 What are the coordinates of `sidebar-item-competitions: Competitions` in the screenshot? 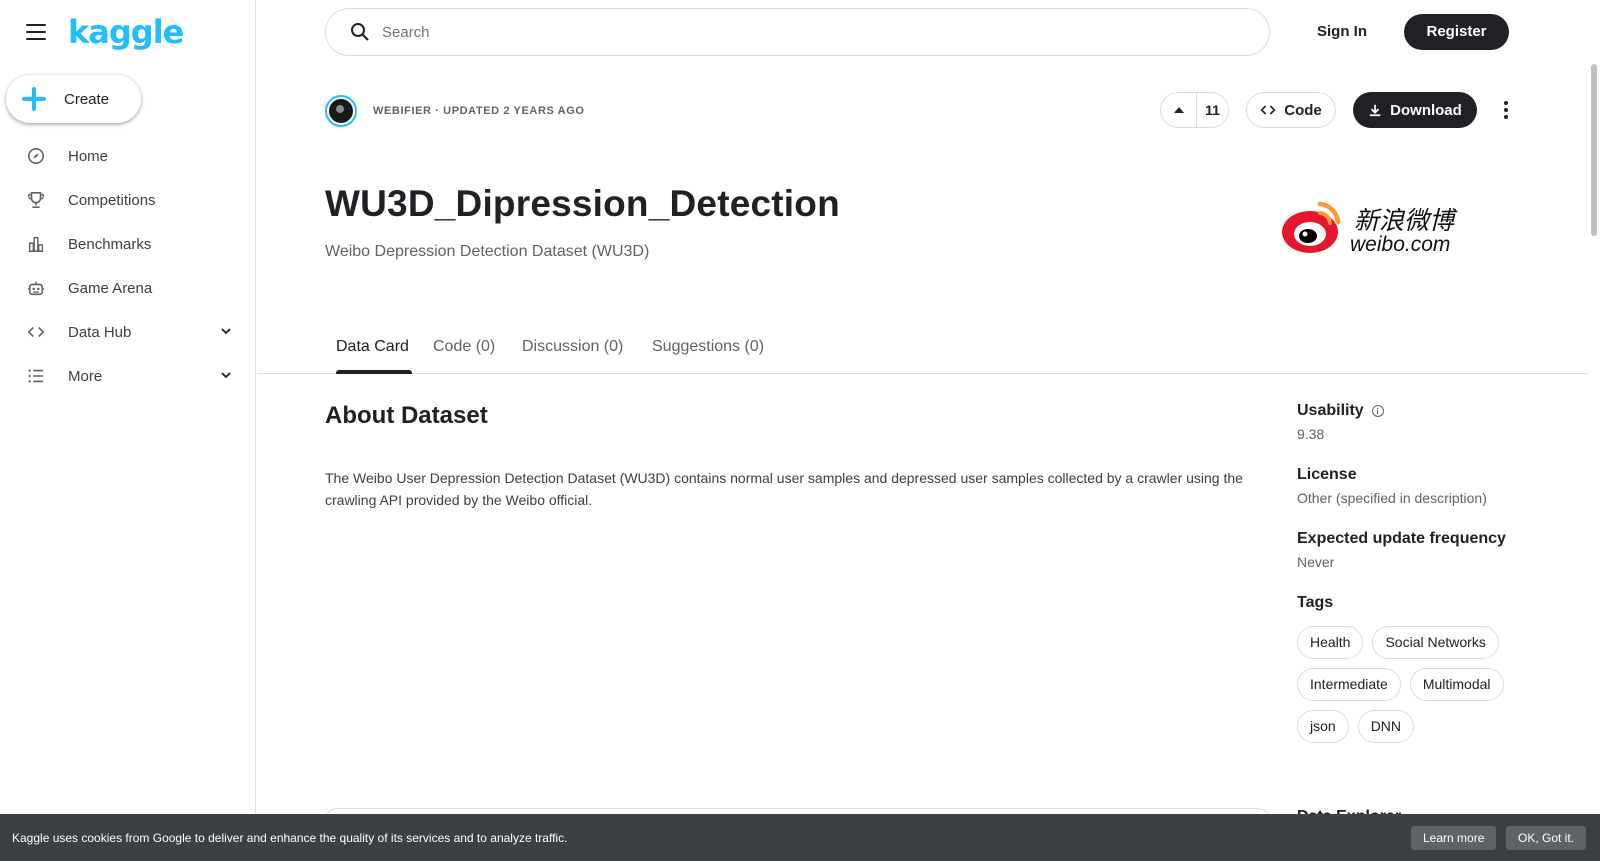 It's located at (127, 200).